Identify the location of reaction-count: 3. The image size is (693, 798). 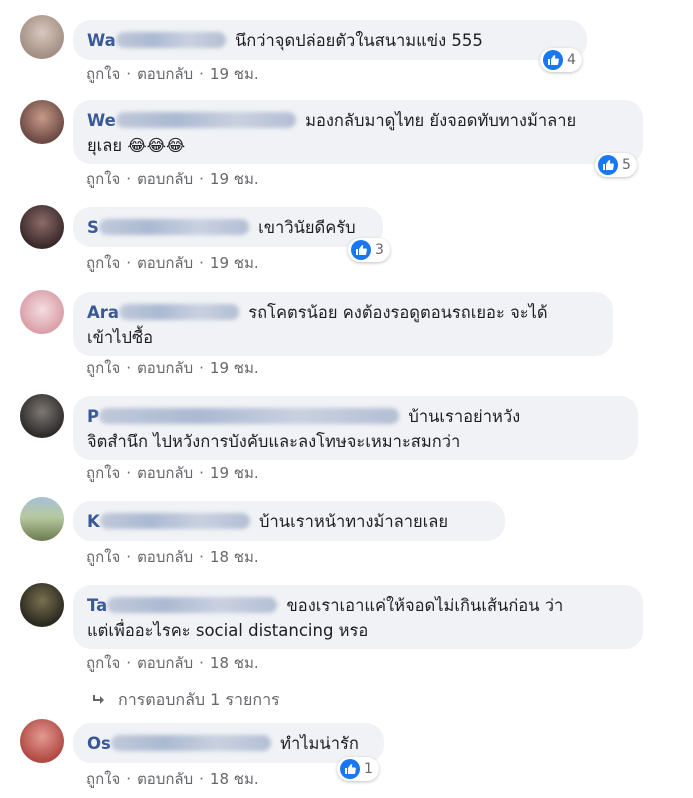
(369, 250).